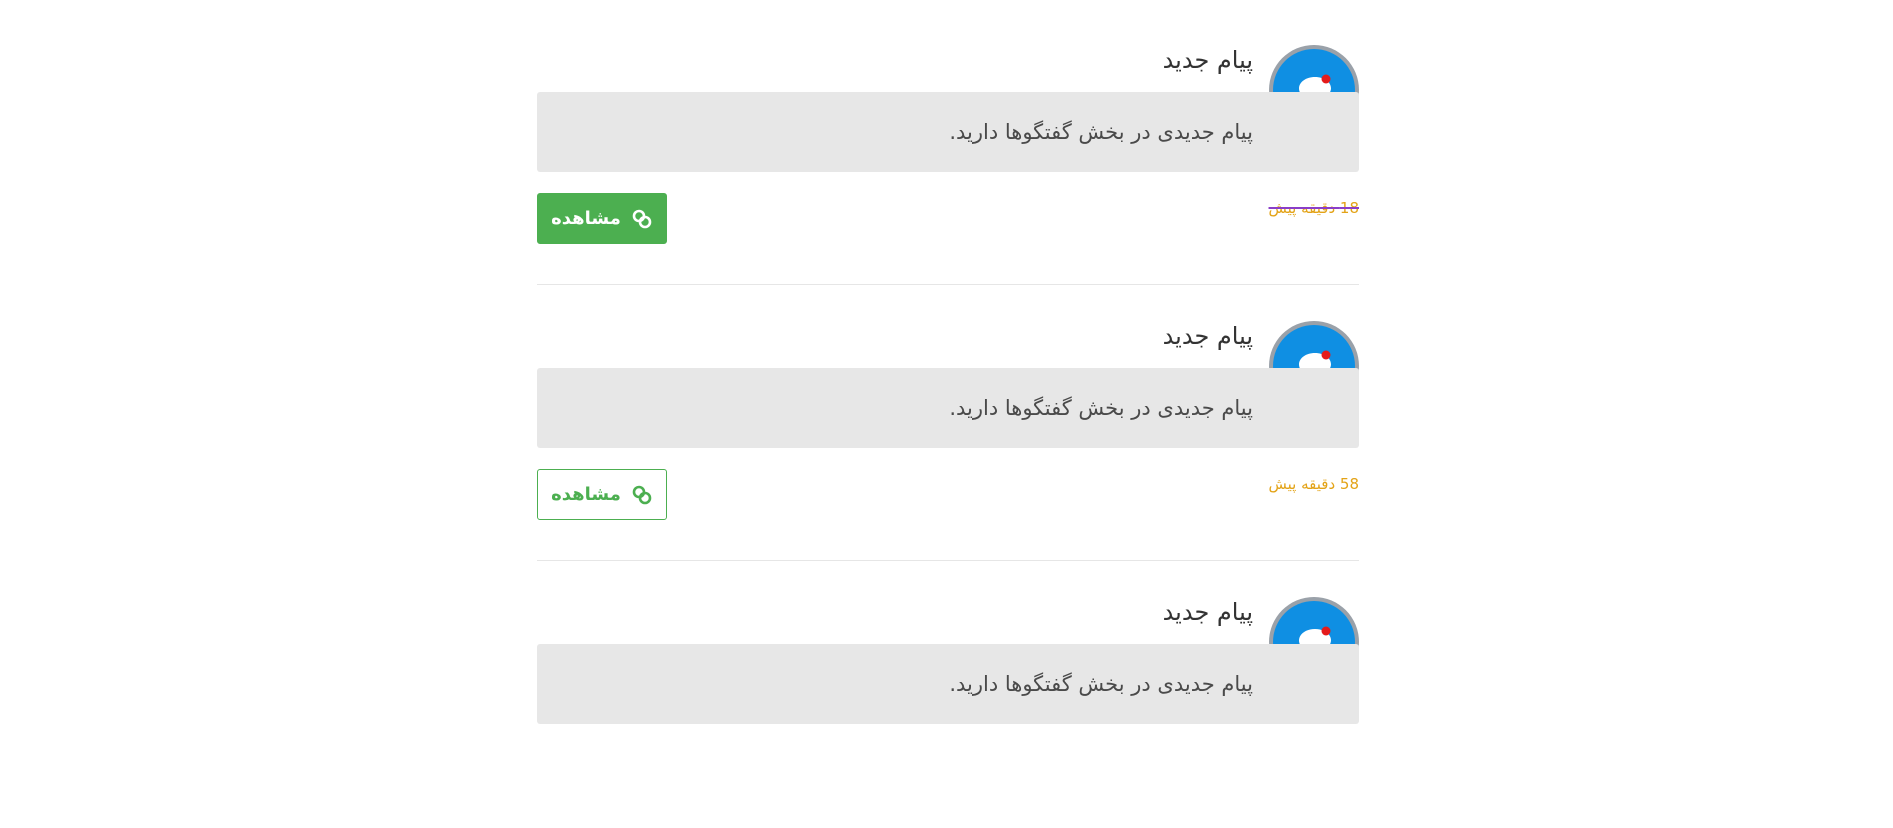 The image size is (1893, 828). Describe the element at coordinates (1313, 484) in the screenshot. I see `notification-time: 58 دقیقه پیش` at that location.